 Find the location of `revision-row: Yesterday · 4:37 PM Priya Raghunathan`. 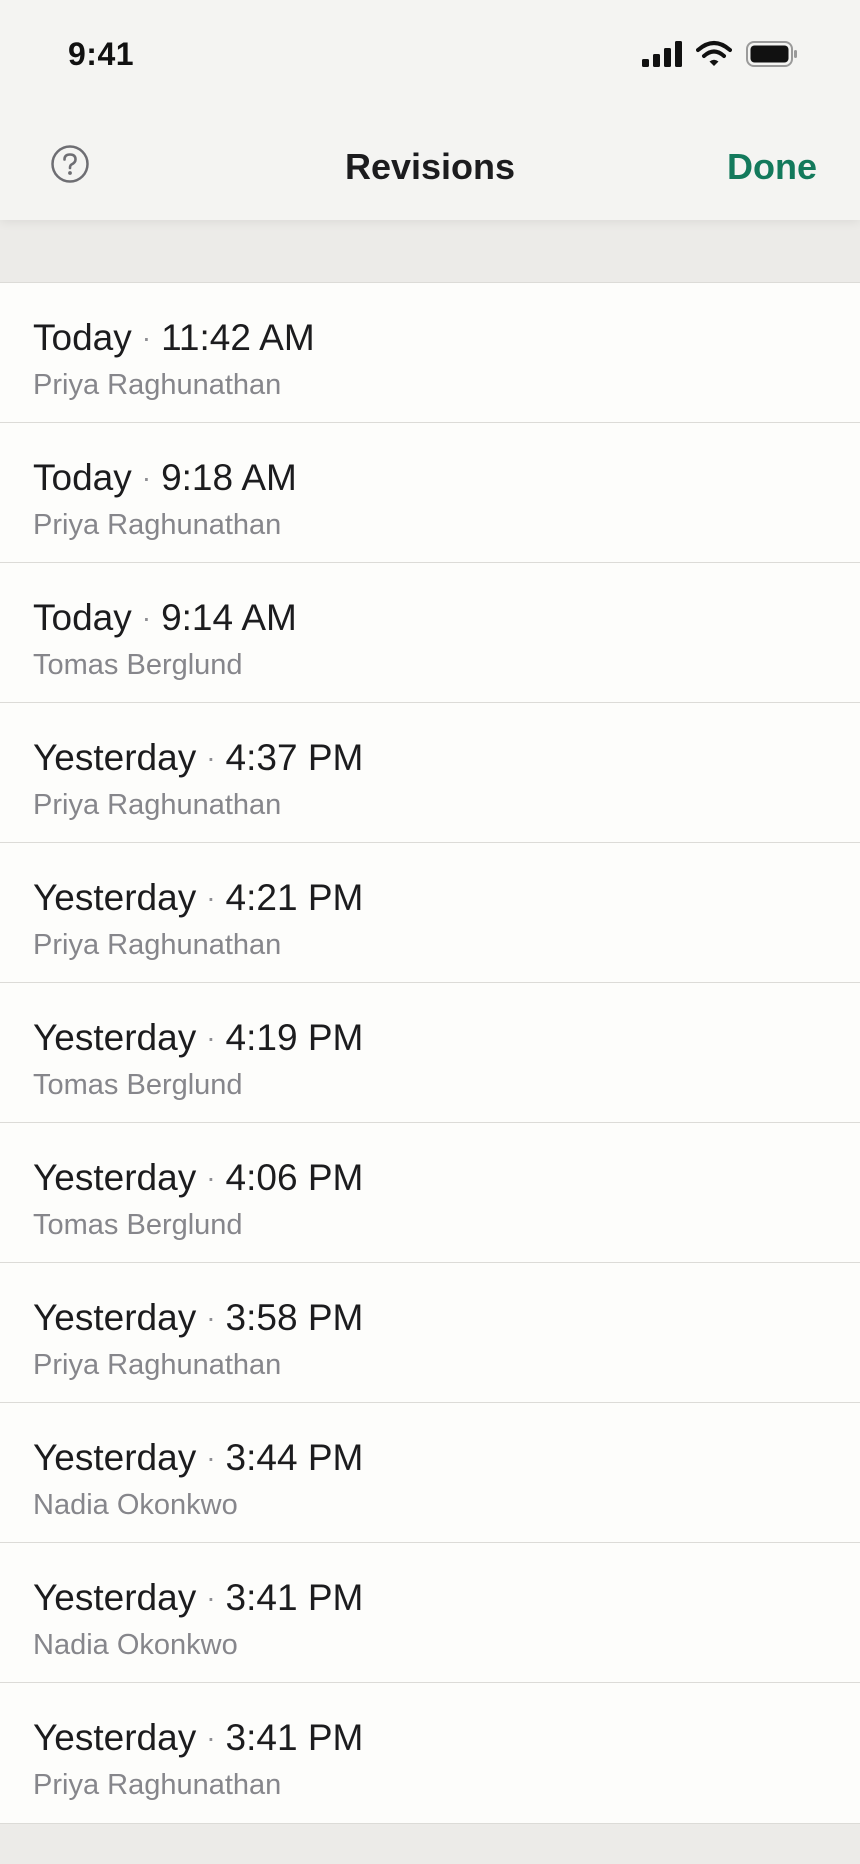

revision-row: Yesterday · 4:37 PM Priya Raghunathan is located at coordinates (430, 773).